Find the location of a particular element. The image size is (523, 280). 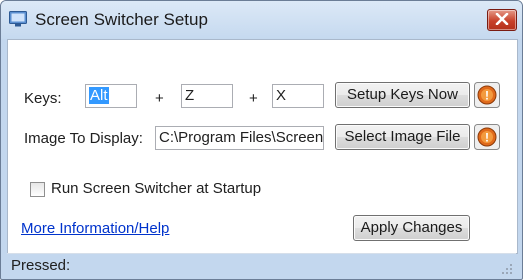

apply-changes-button: Apply Changes is located at coordinates (411, 228).